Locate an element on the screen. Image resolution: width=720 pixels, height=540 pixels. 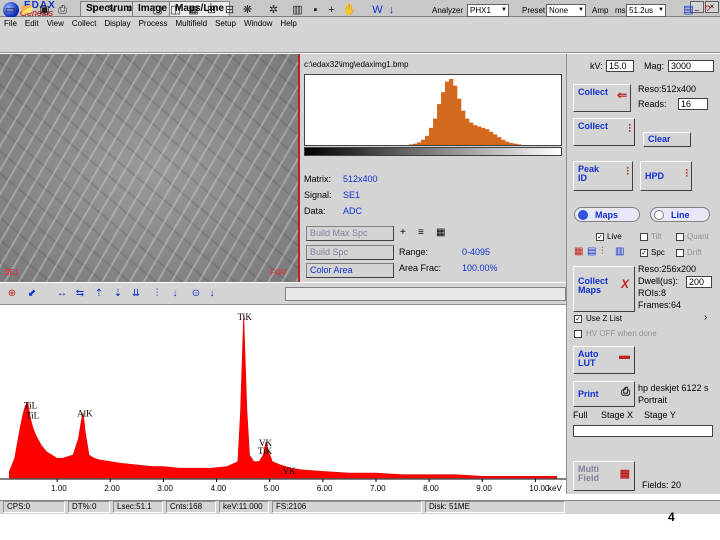
color-map-icon: ❋ is located at coordinates (247, 10).